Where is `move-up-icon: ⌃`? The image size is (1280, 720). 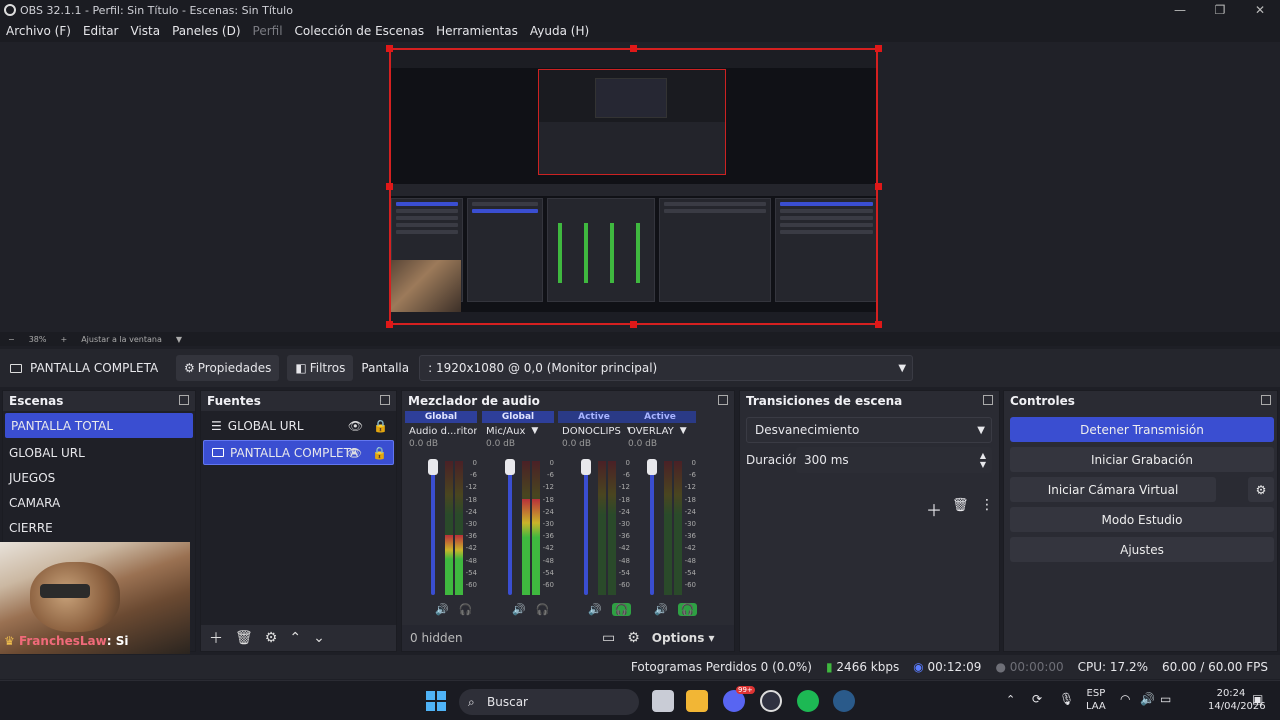 move-up-icon: ⌃ is located at coordinates (295, 638).